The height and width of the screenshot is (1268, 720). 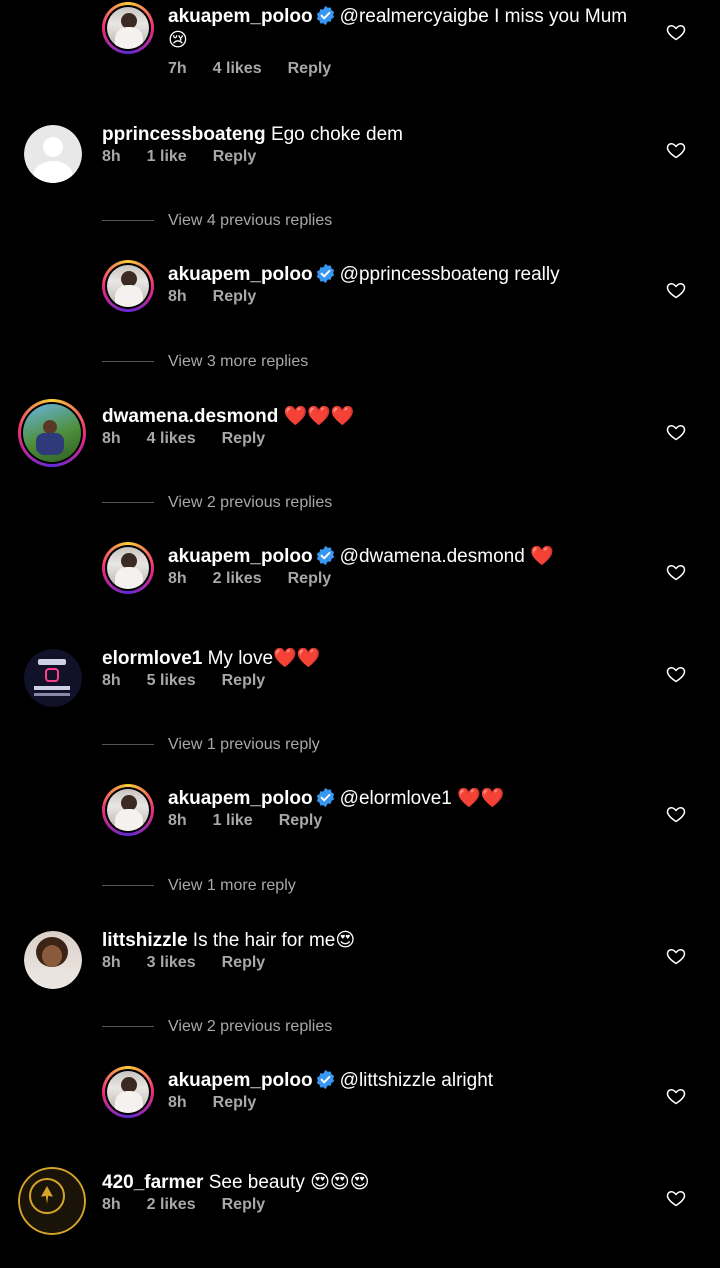 What do you see at coordinates (232, 885) in the screenshot?
I see `view-replies-label: View 1 more reply` at bounding box center [232, 885].